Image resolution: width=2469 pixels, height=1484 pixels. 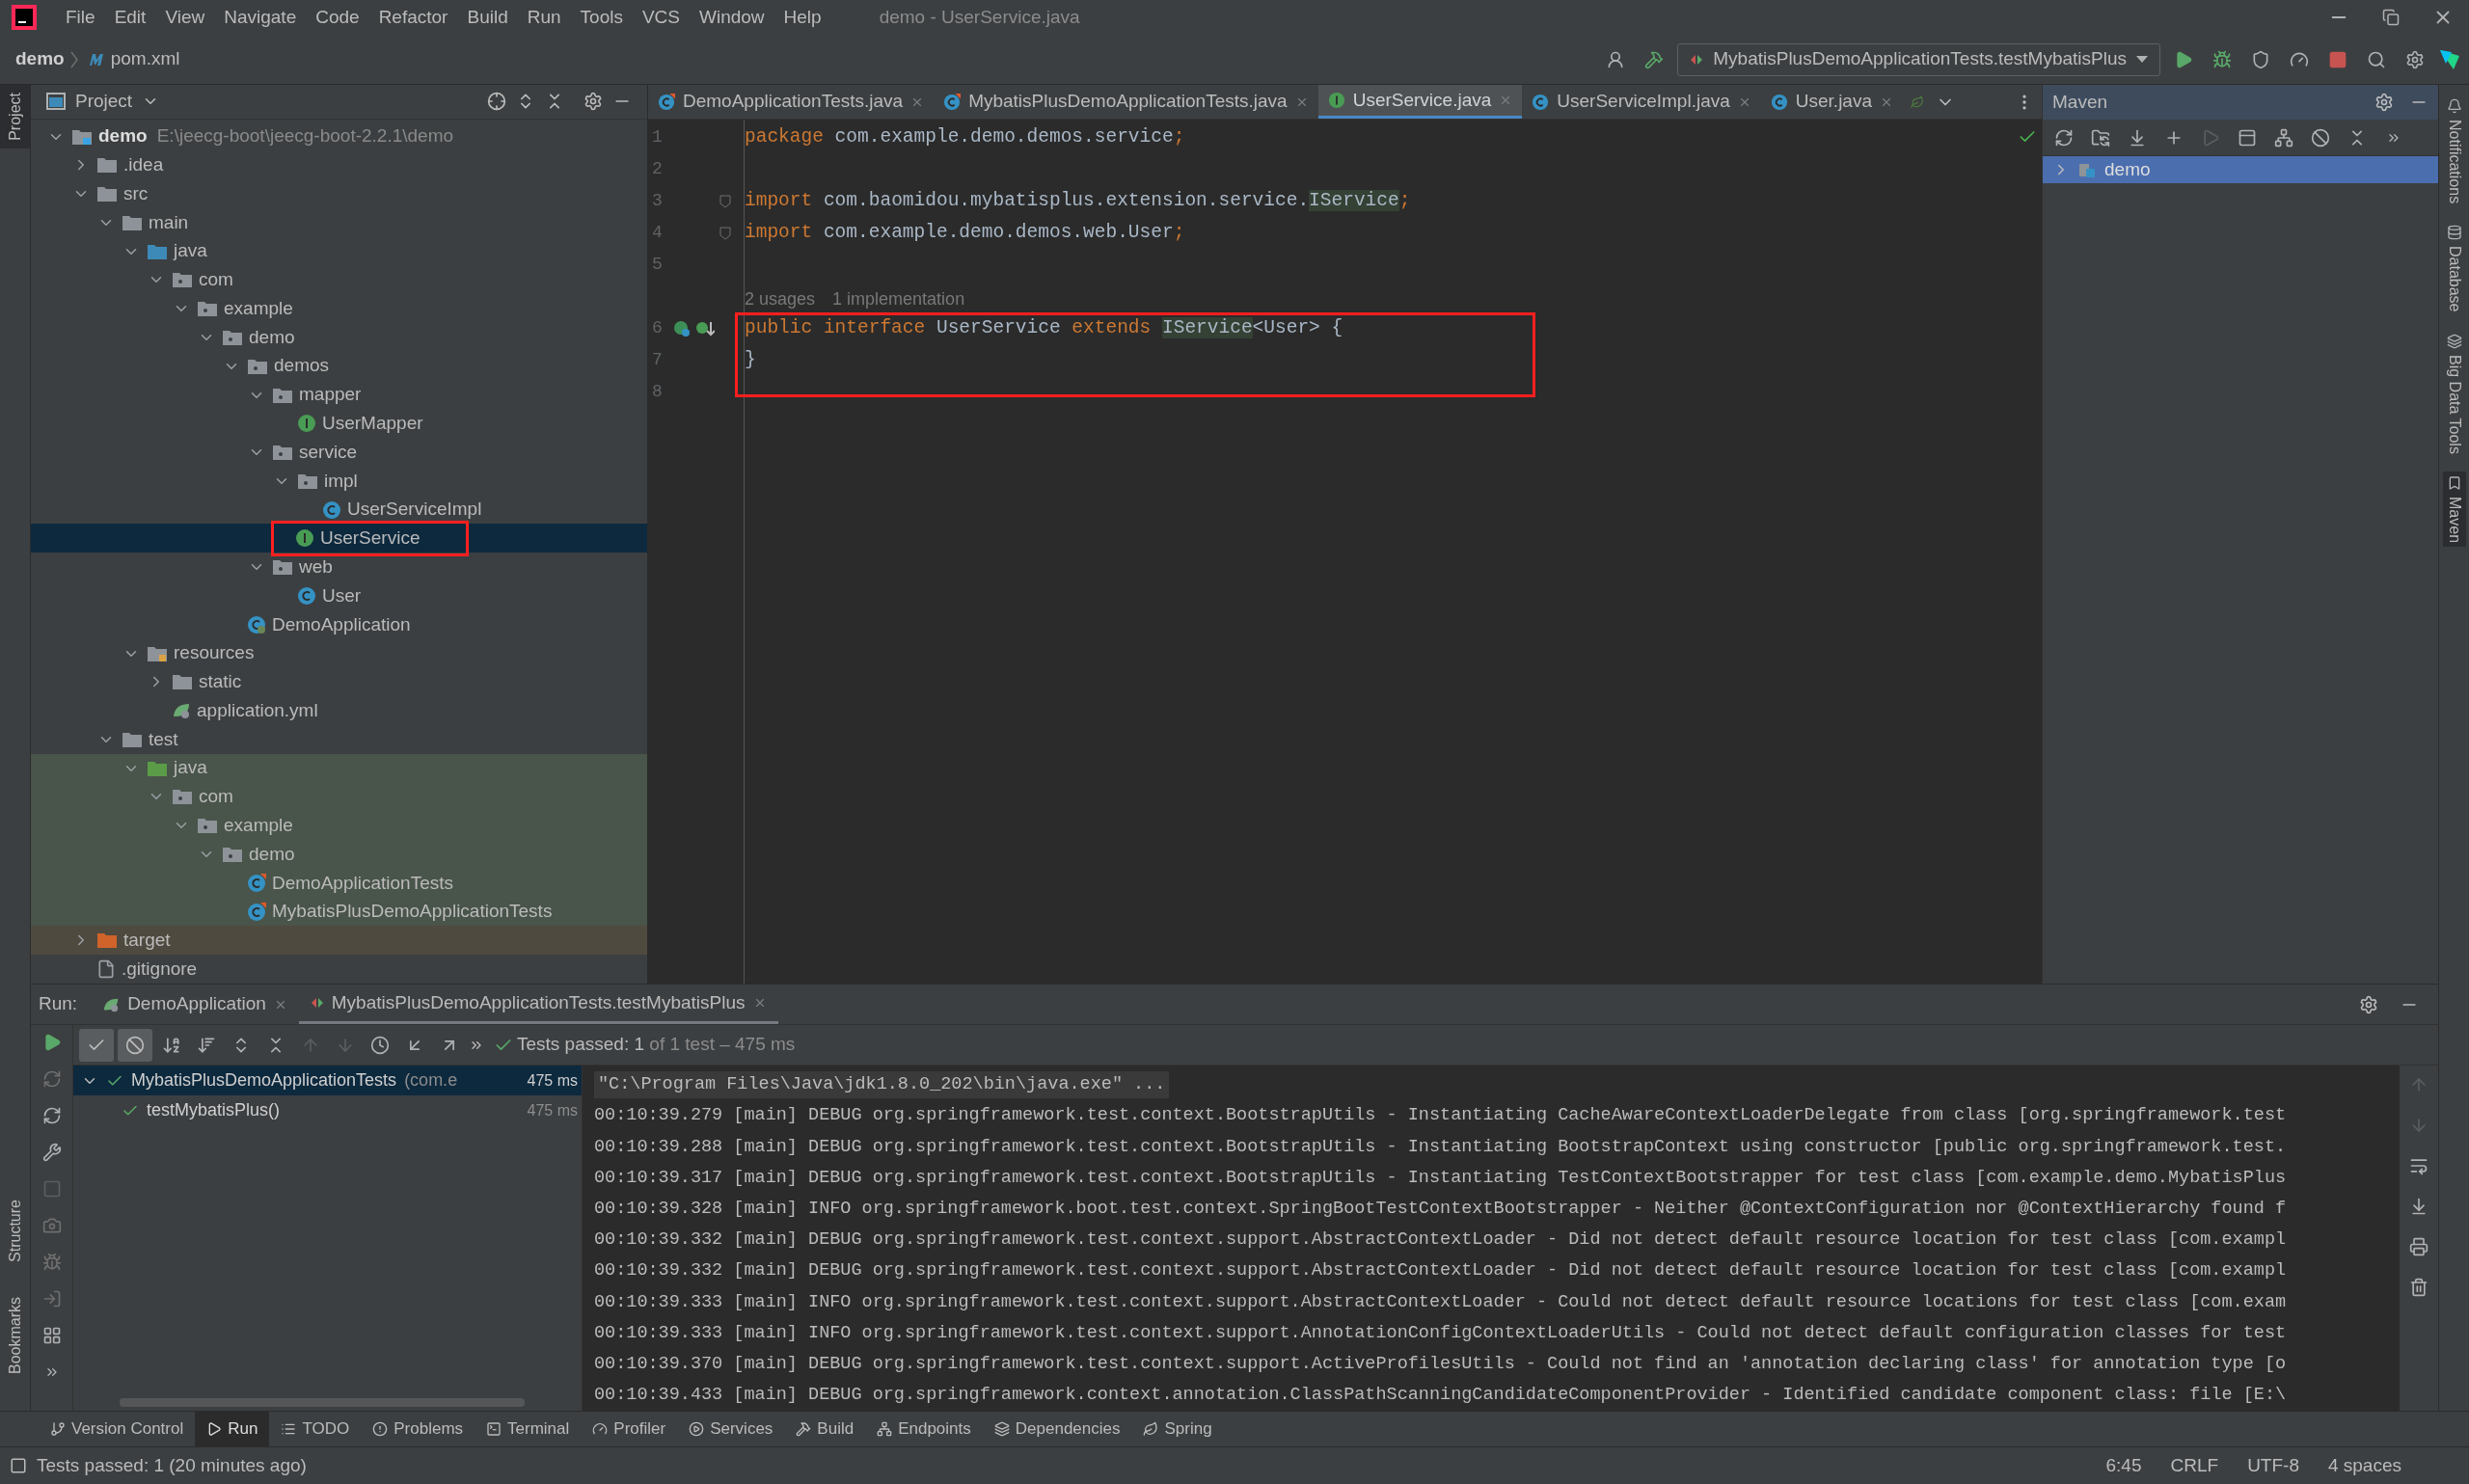 What do you see at coordinates (322, 1402) in the screenshot?
I see `scrollbar` at bounding box center [322, 1402].